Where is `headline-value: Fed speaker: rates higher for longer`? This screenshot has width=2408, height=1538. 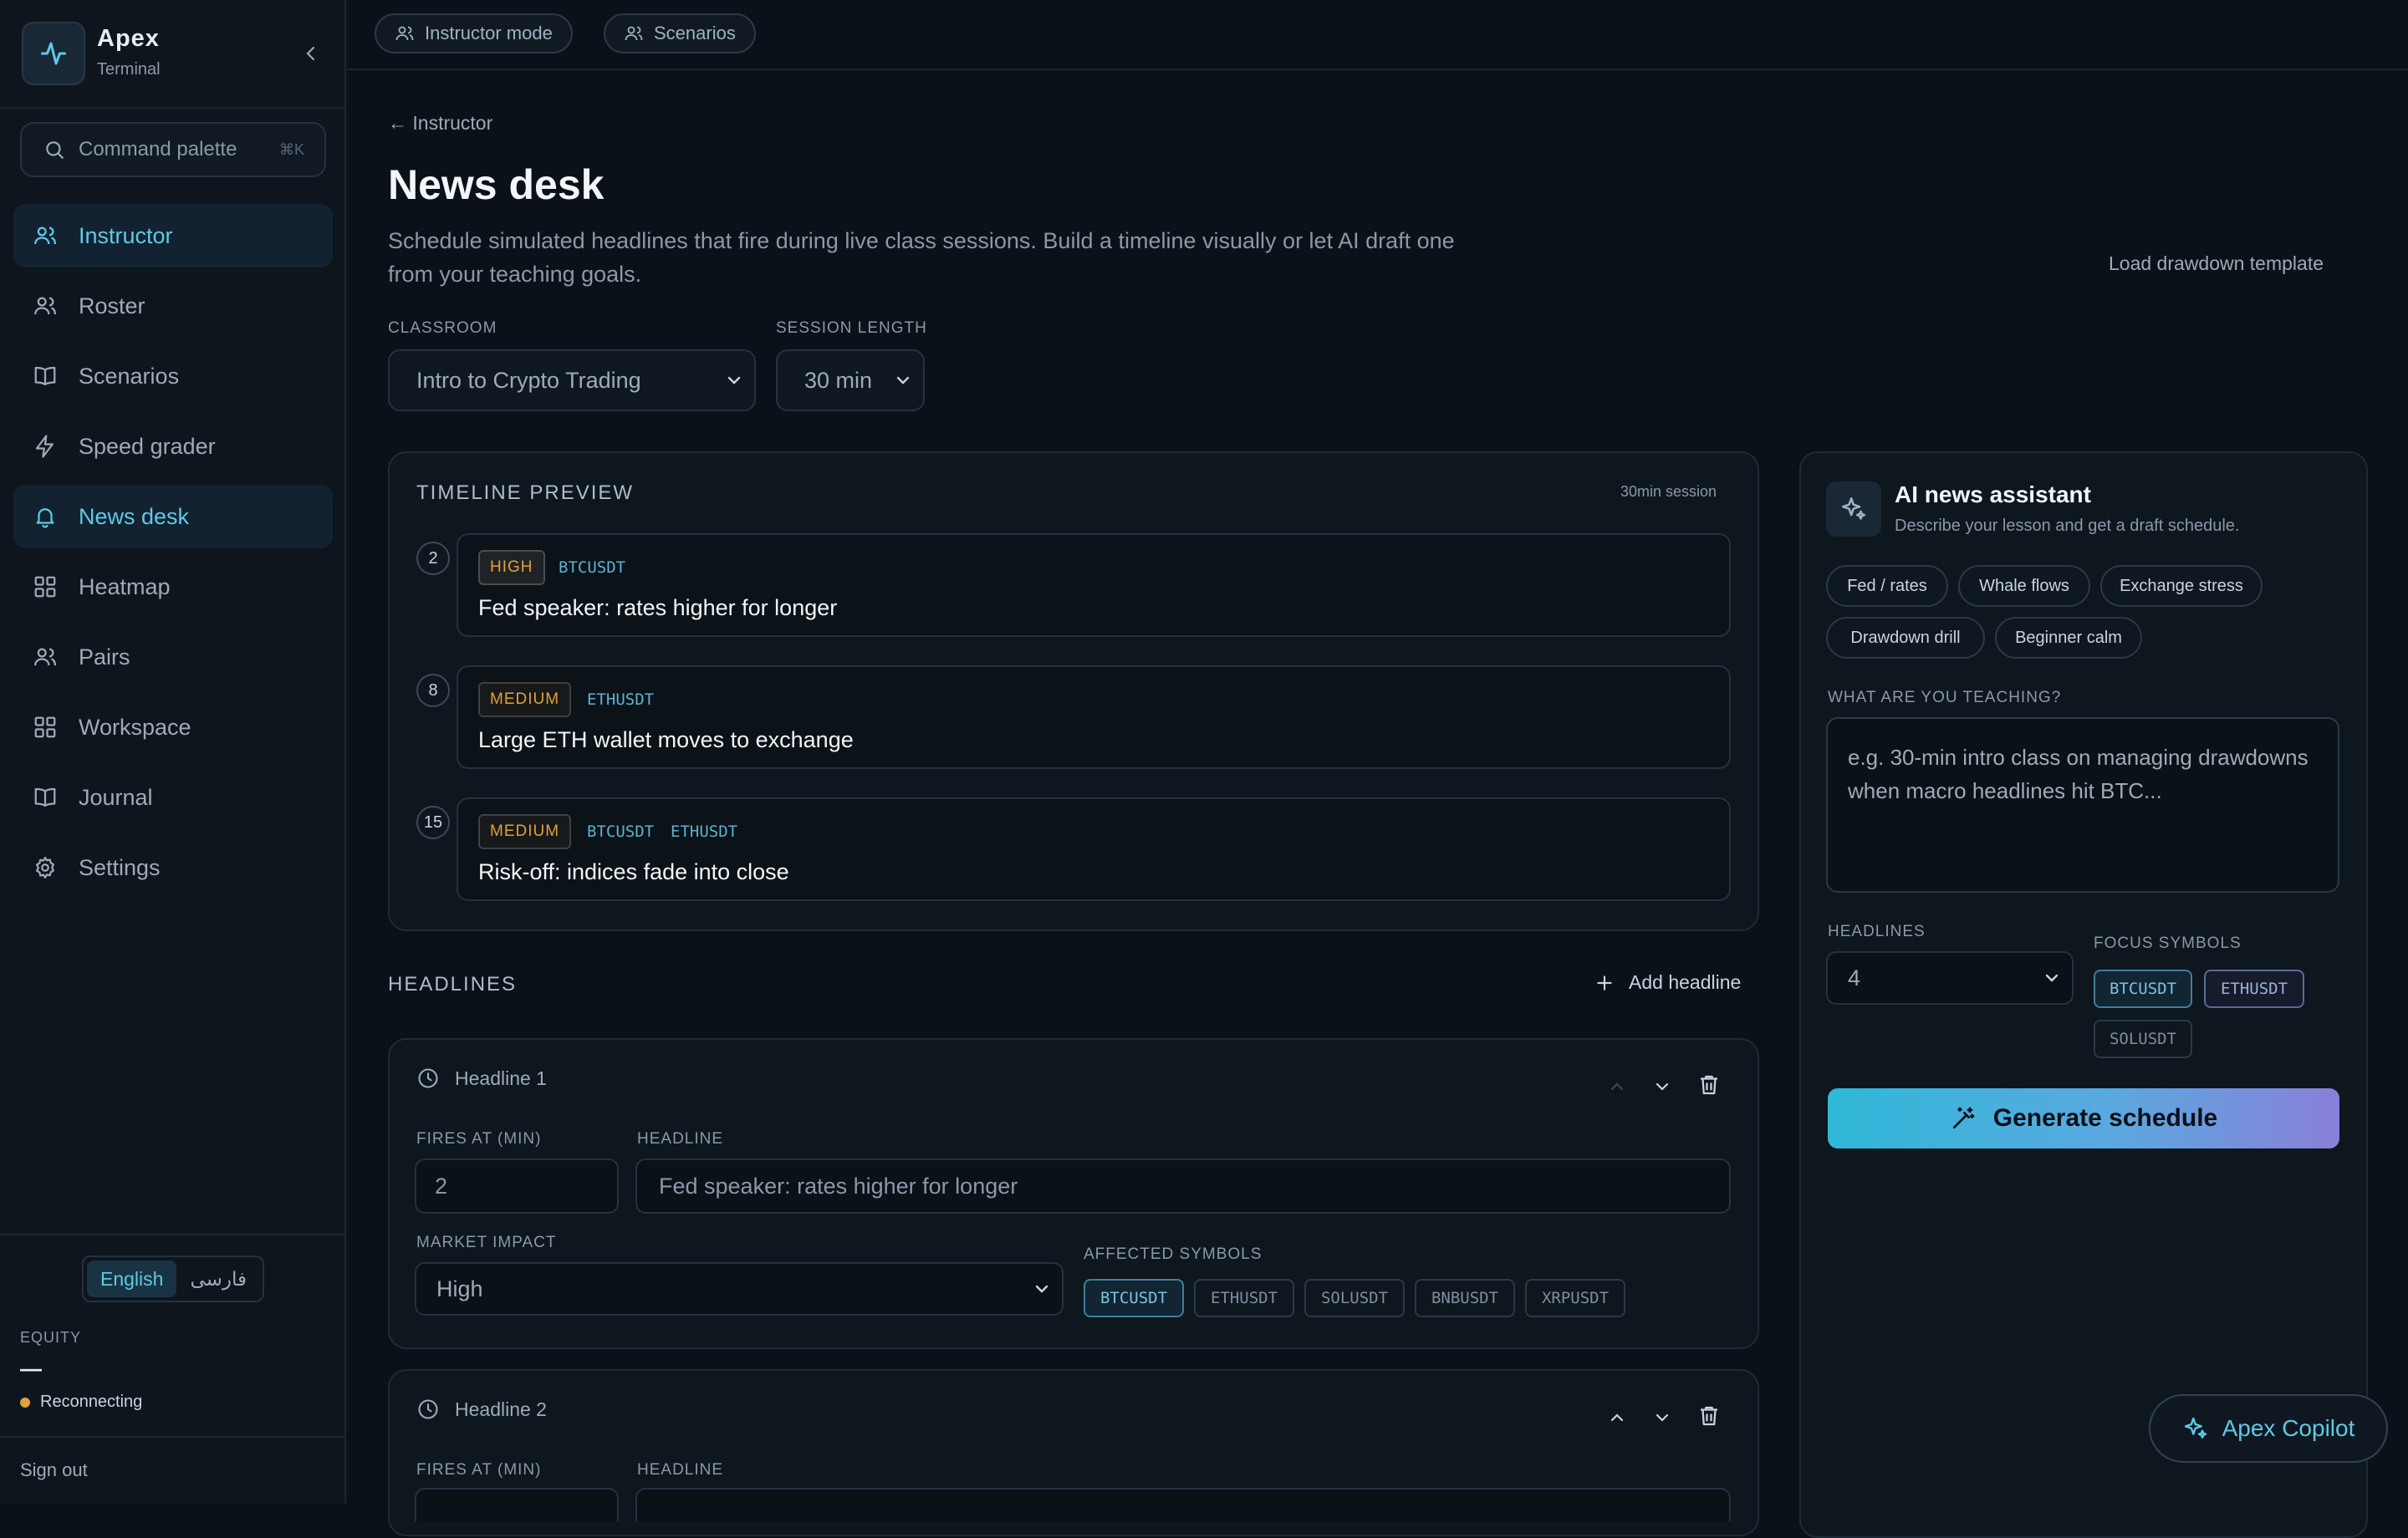
headline-value: Fed speaker: rates higher for longer is located at coordinates (838, 1186).